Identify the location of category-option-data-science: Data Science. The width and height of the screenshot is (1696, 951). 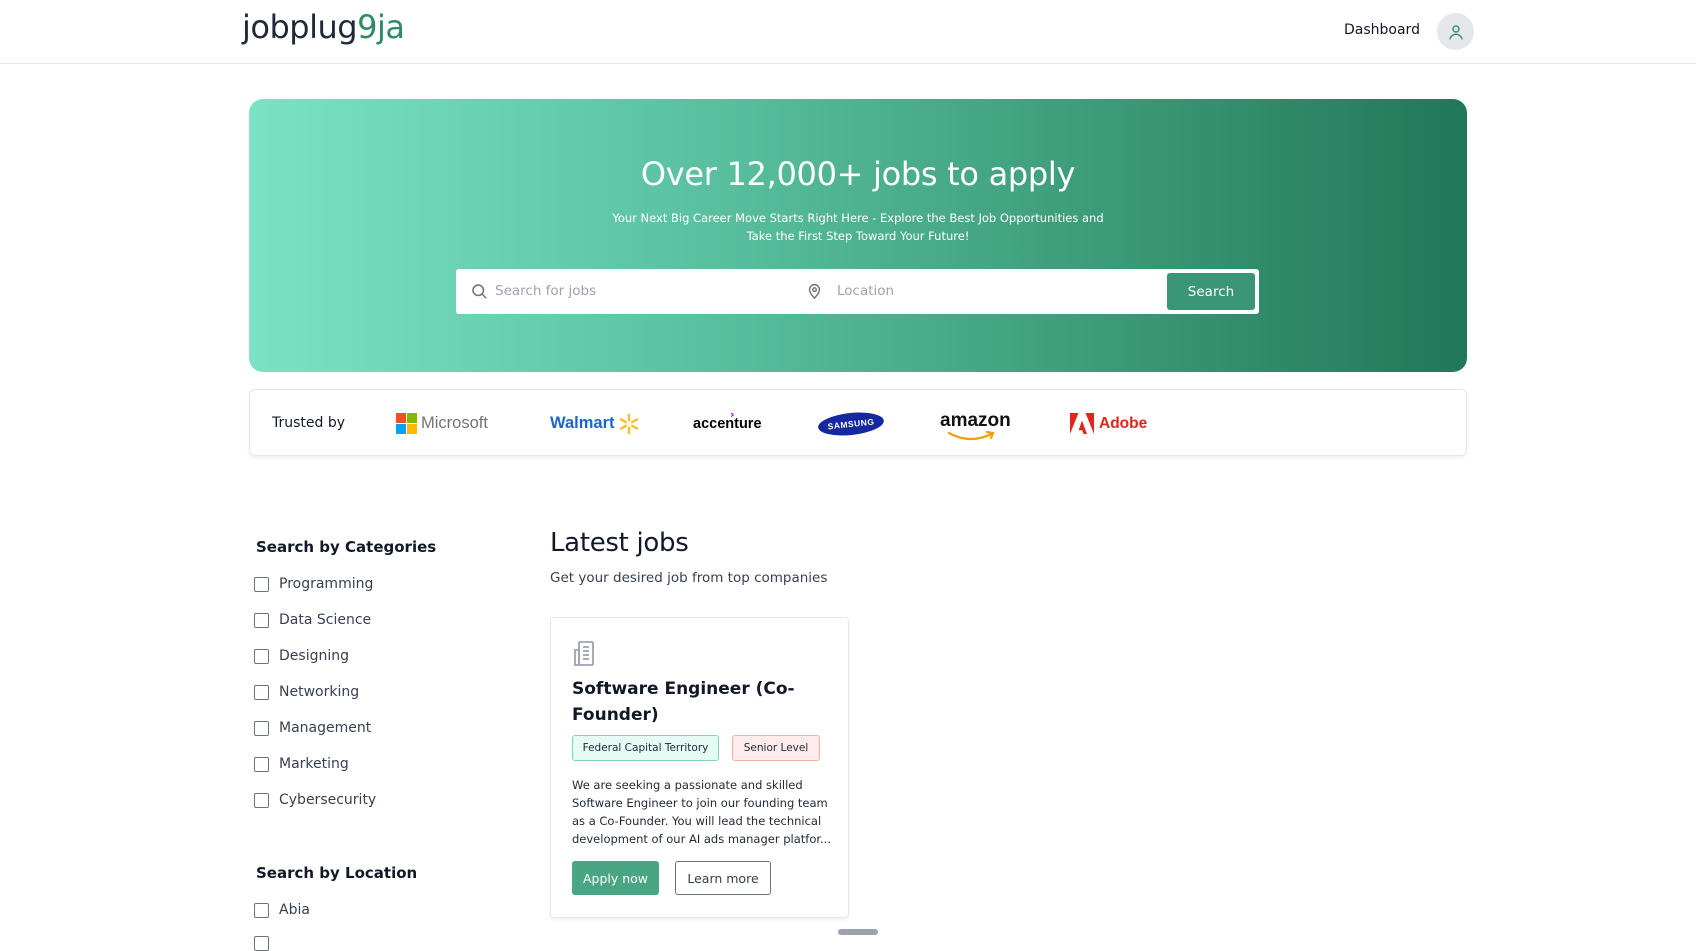
(312, 620).